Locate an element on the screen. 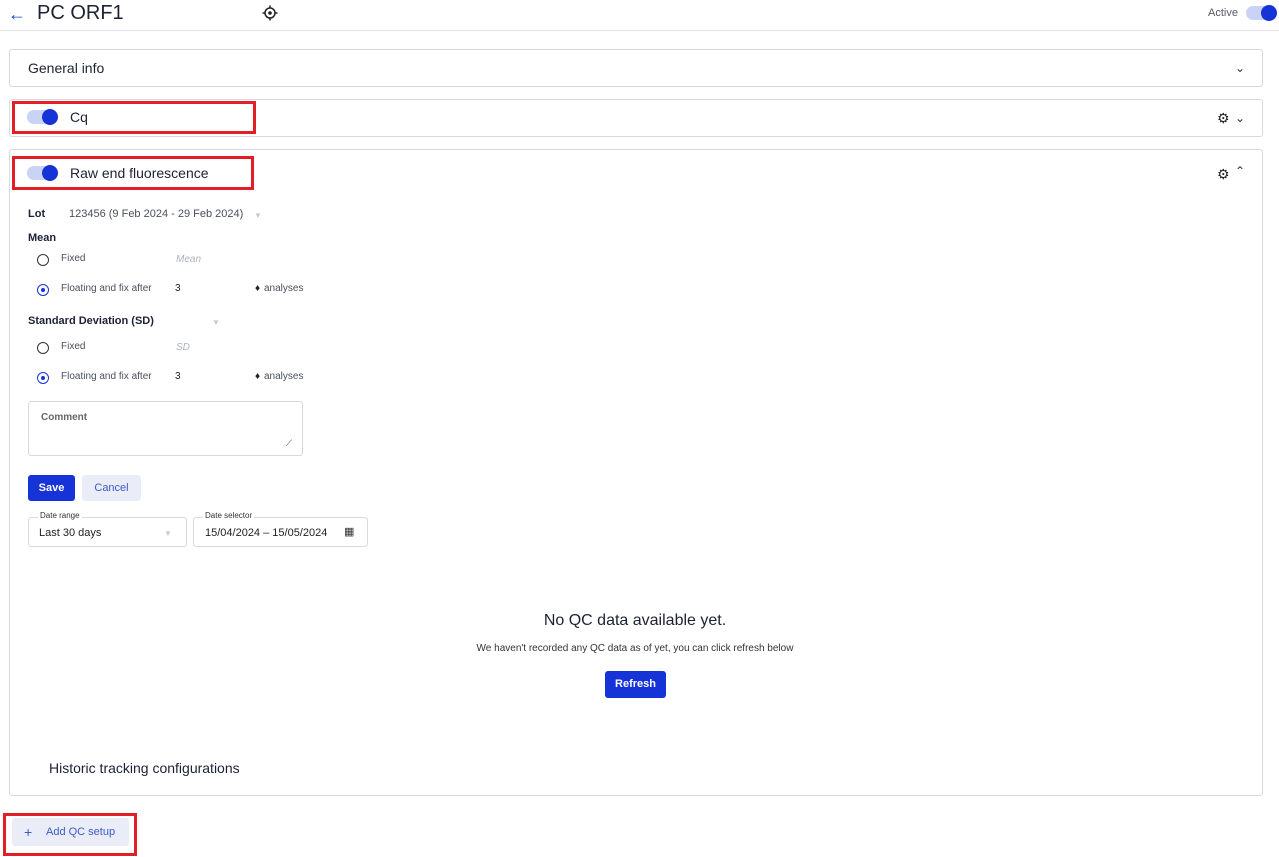 The height and width of the screenshot is (857, 1279). empty-state-title: No QC data available yet. is located at coordinates (635, 620).